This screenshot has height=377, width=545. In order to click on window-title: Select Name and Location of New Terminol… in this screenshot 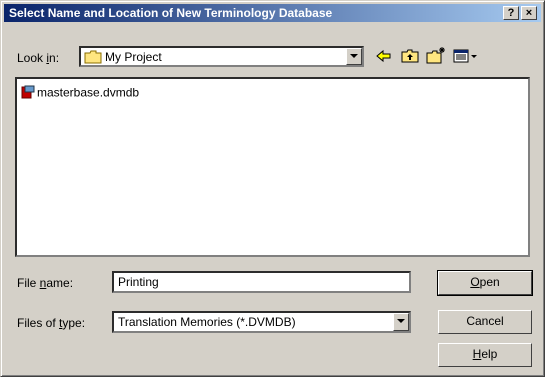, I will do `click(171, 13)`.